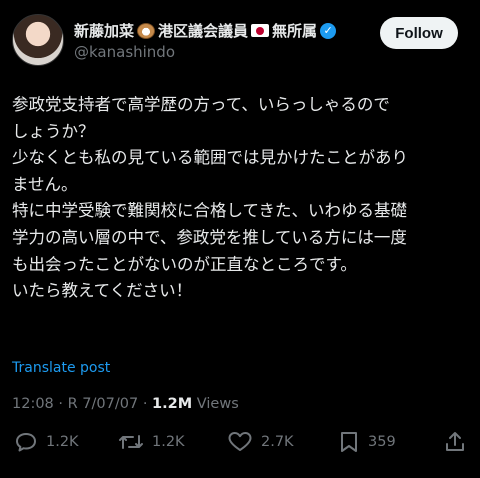 The width and height of the screenshot is (480, 478). Describe the element at coordinates (240, 42) in the screenshot. I see `post-header: 新藤加菜 港区議会議員 無所属 ✓ @kanashindo Follow` at that location.